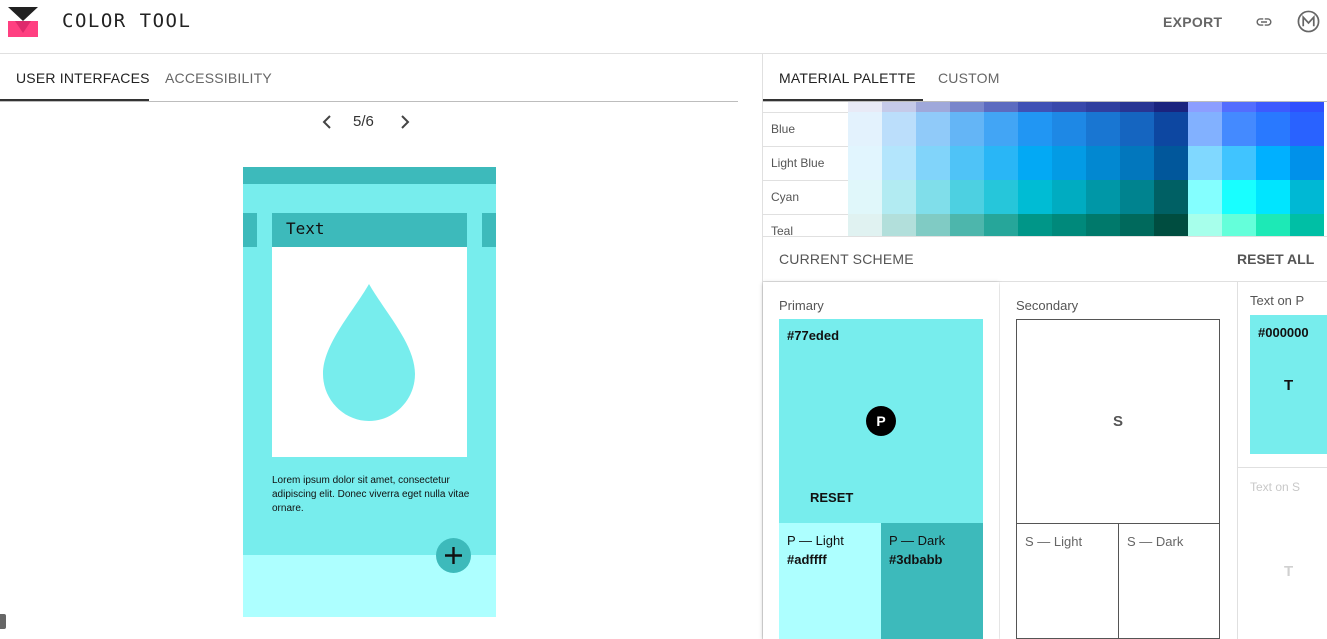  I want to click on palette-row-labels: Blue Light Blue Cyan Teal, so click(805, 169).